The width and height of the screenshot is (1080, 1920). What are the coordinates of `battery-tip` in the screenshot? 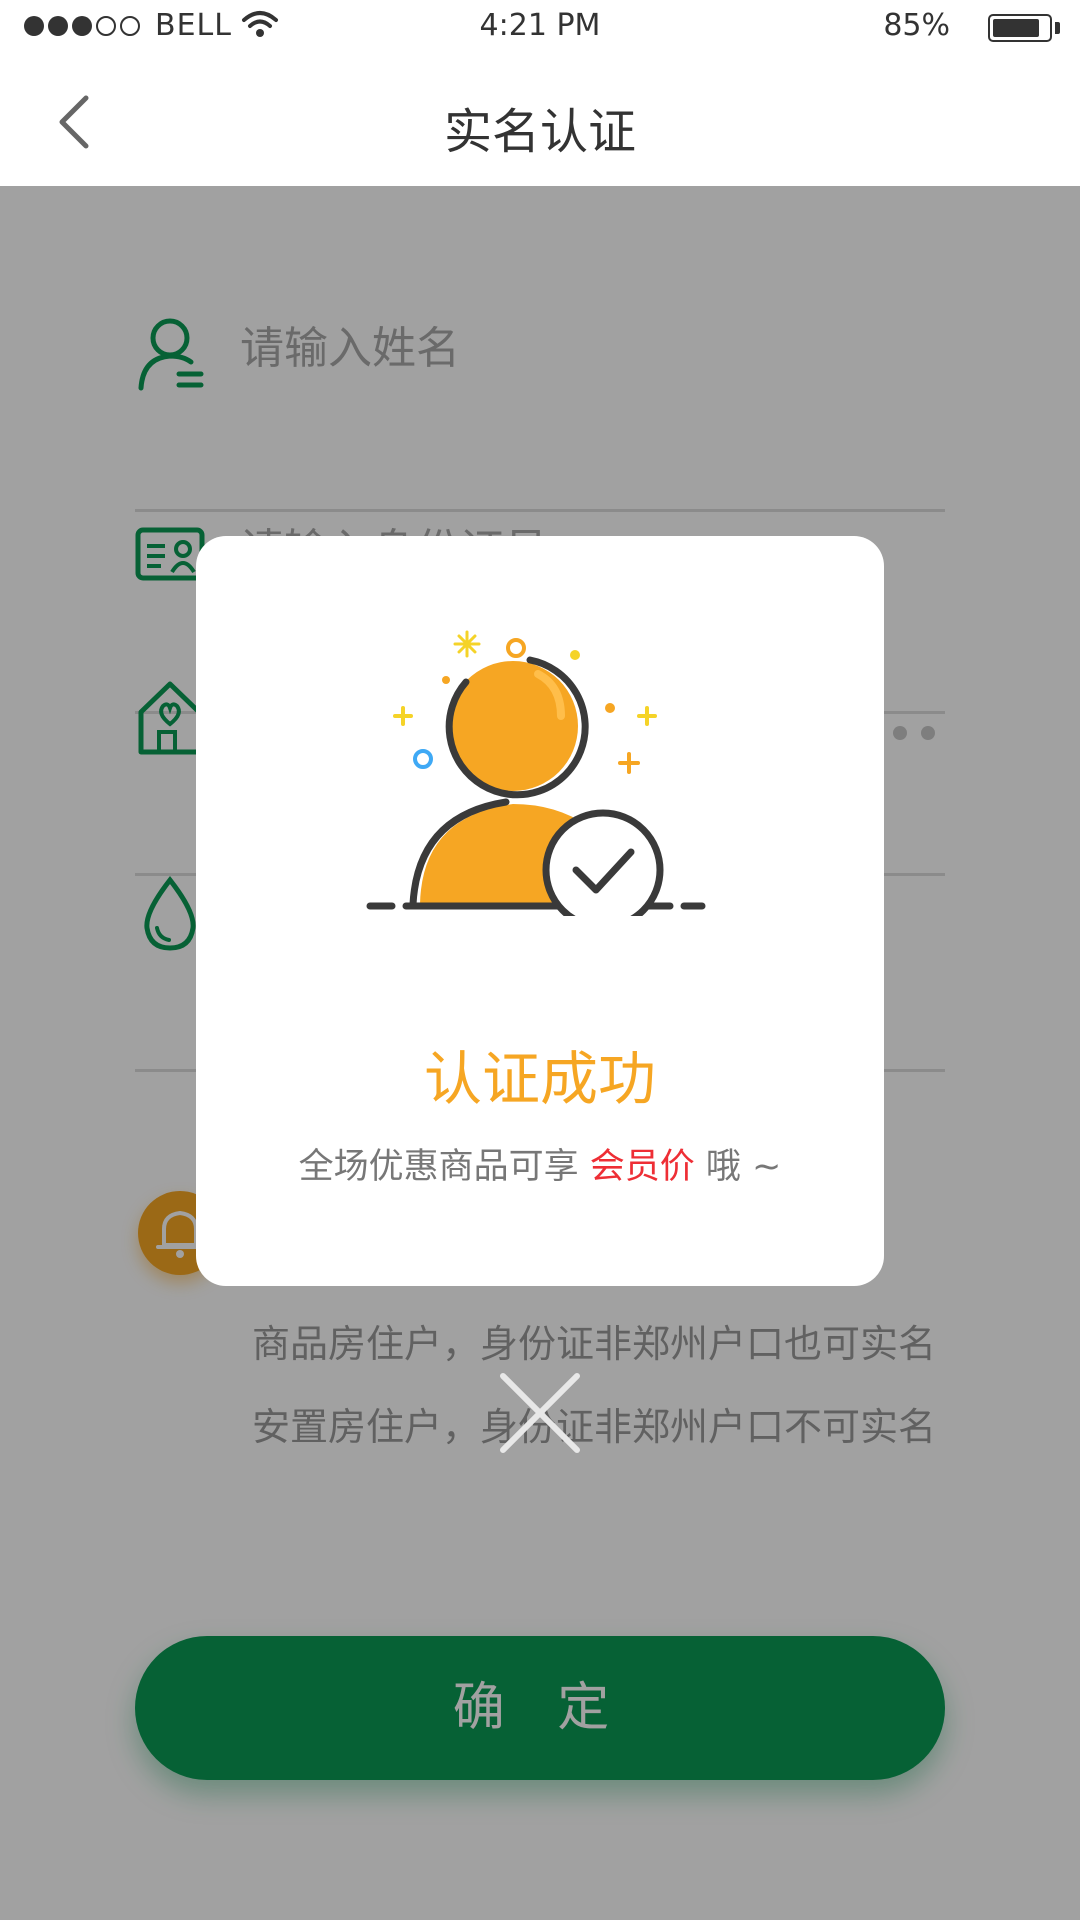 It's located at (1057, 28).